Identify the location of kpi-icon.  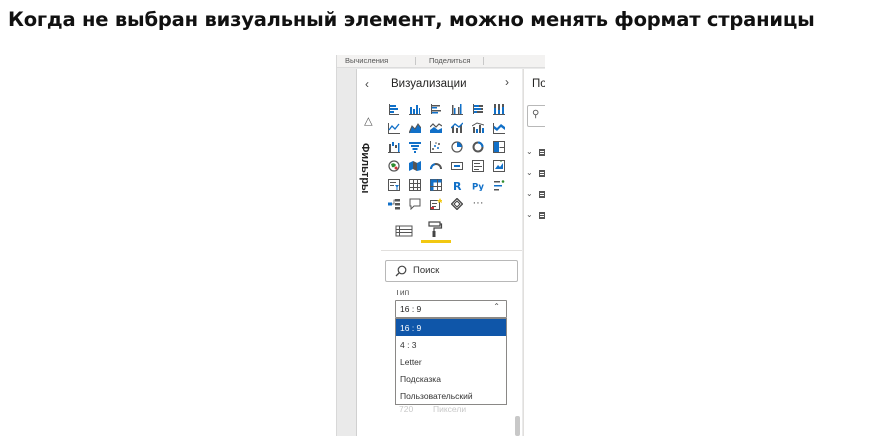
(499, 166).